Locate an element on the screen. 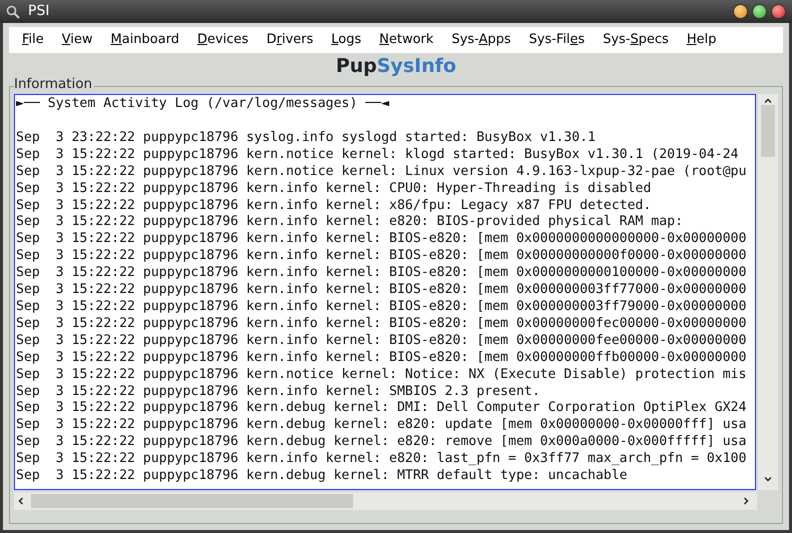 Image resolution: width=792 pixels, height=533 pixels. menu-item: View is located at coordinates (77, 39).